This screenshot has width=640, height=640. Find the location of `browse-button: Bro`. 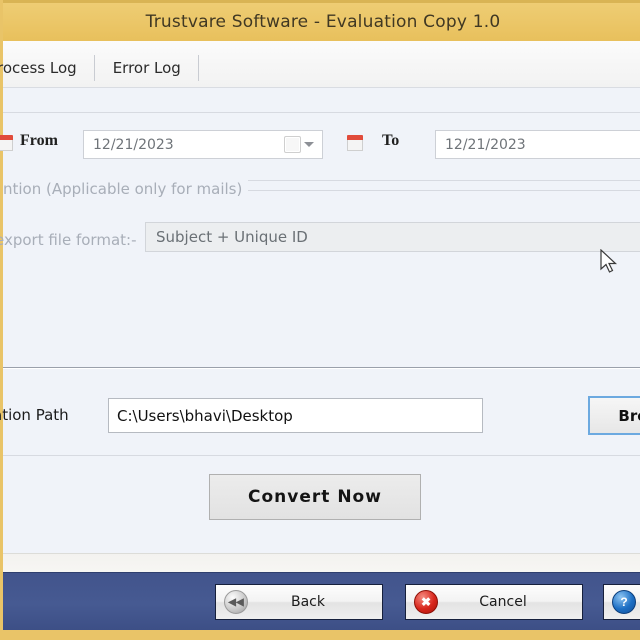

browse-button: Bro is located at coordinates (614, 415).